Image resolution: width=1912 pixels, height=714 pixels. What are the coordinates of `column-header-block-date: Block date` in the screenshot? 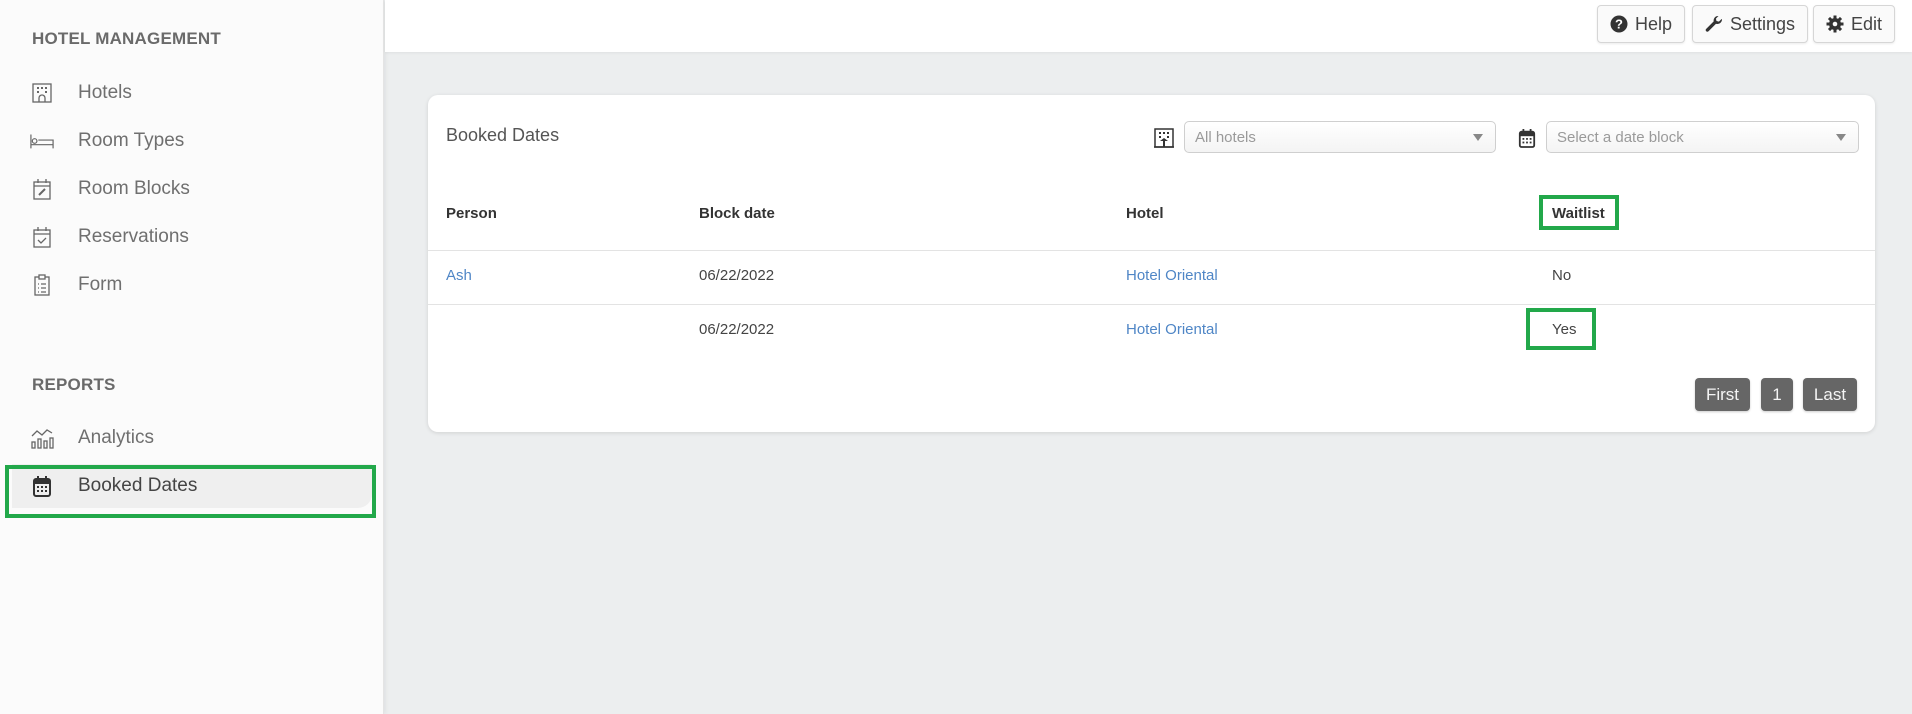 It's located at (737, 213).